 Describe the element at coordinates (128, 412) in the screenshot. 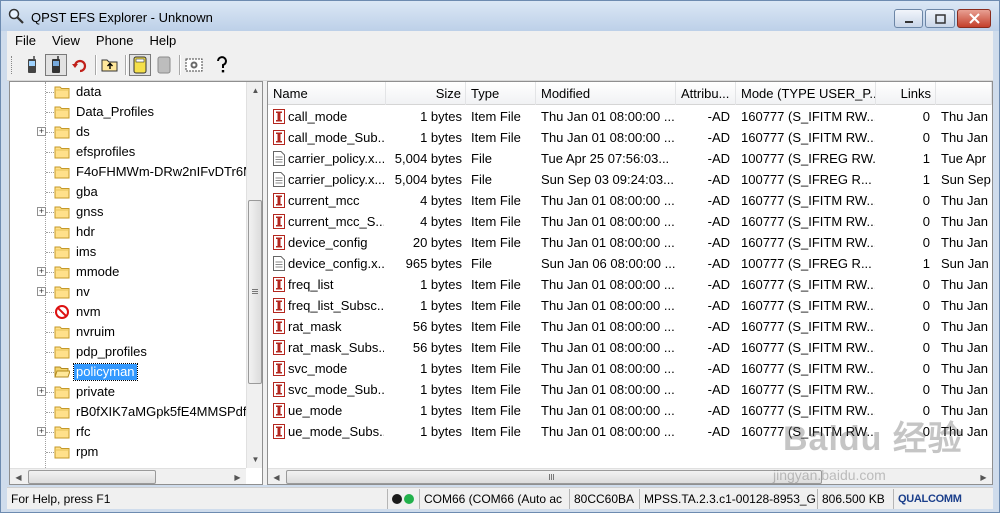

I see `tree-item: rB0fXIK7aMGpk5fE4MMSPdf` at that location.